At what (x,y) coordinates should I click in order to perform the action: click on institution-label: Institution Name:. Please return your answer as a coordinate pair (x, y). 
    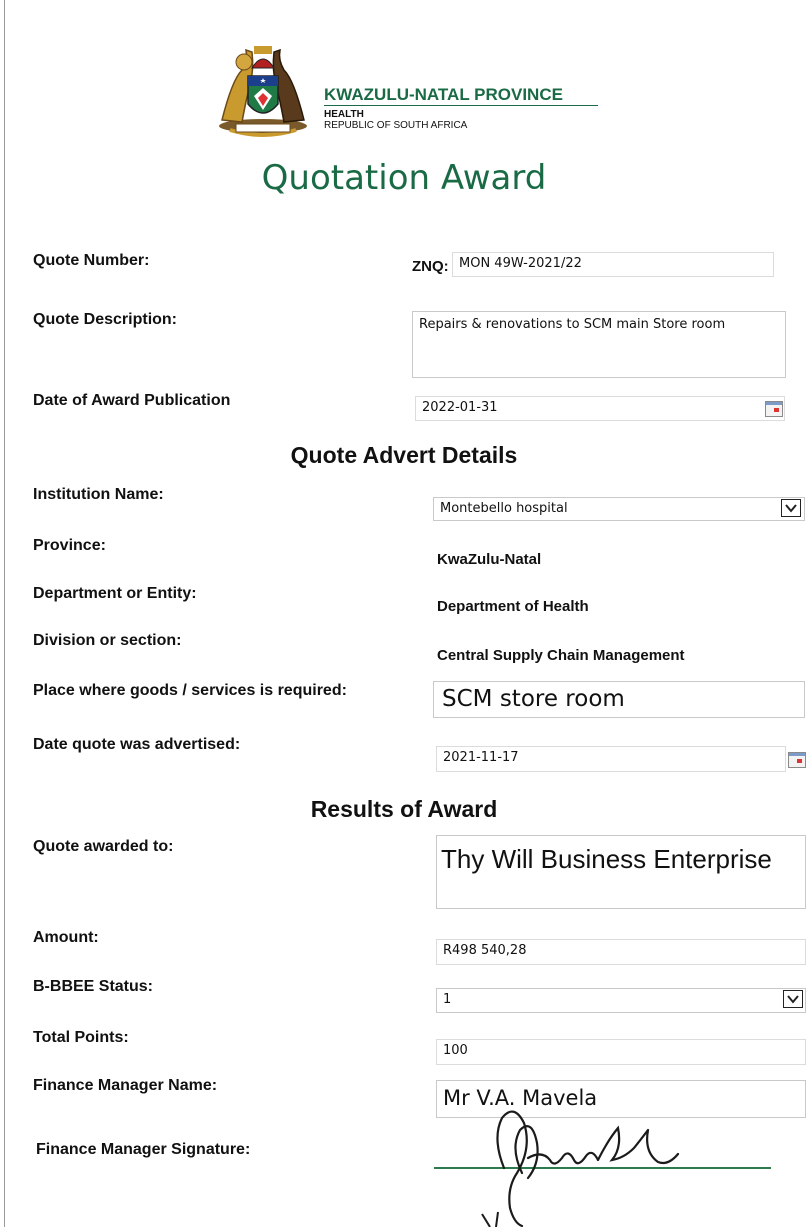
    Looking at the image, I should click on (98, 494).